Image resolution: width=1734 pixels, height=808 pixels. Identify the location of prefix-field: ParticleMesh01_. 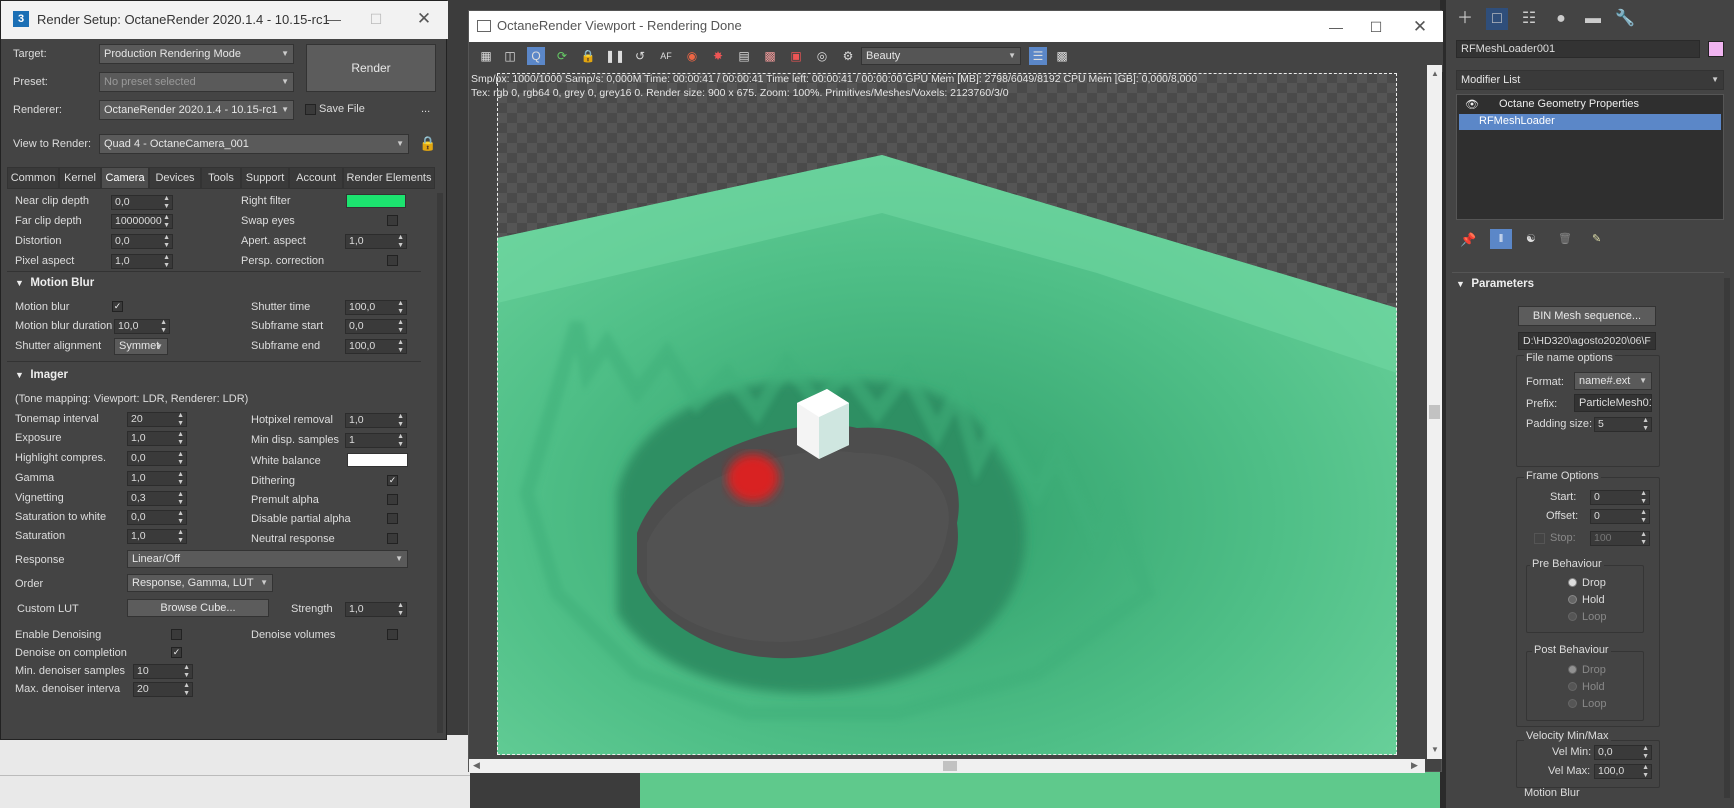
(1613, 403).